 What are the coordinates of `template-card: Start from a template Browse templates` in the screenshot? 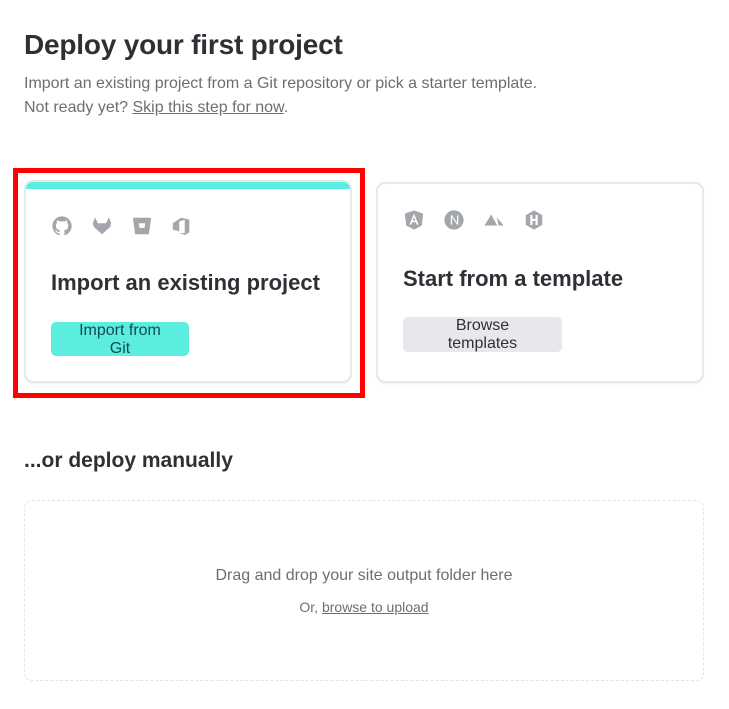 It's located at (540, 282).